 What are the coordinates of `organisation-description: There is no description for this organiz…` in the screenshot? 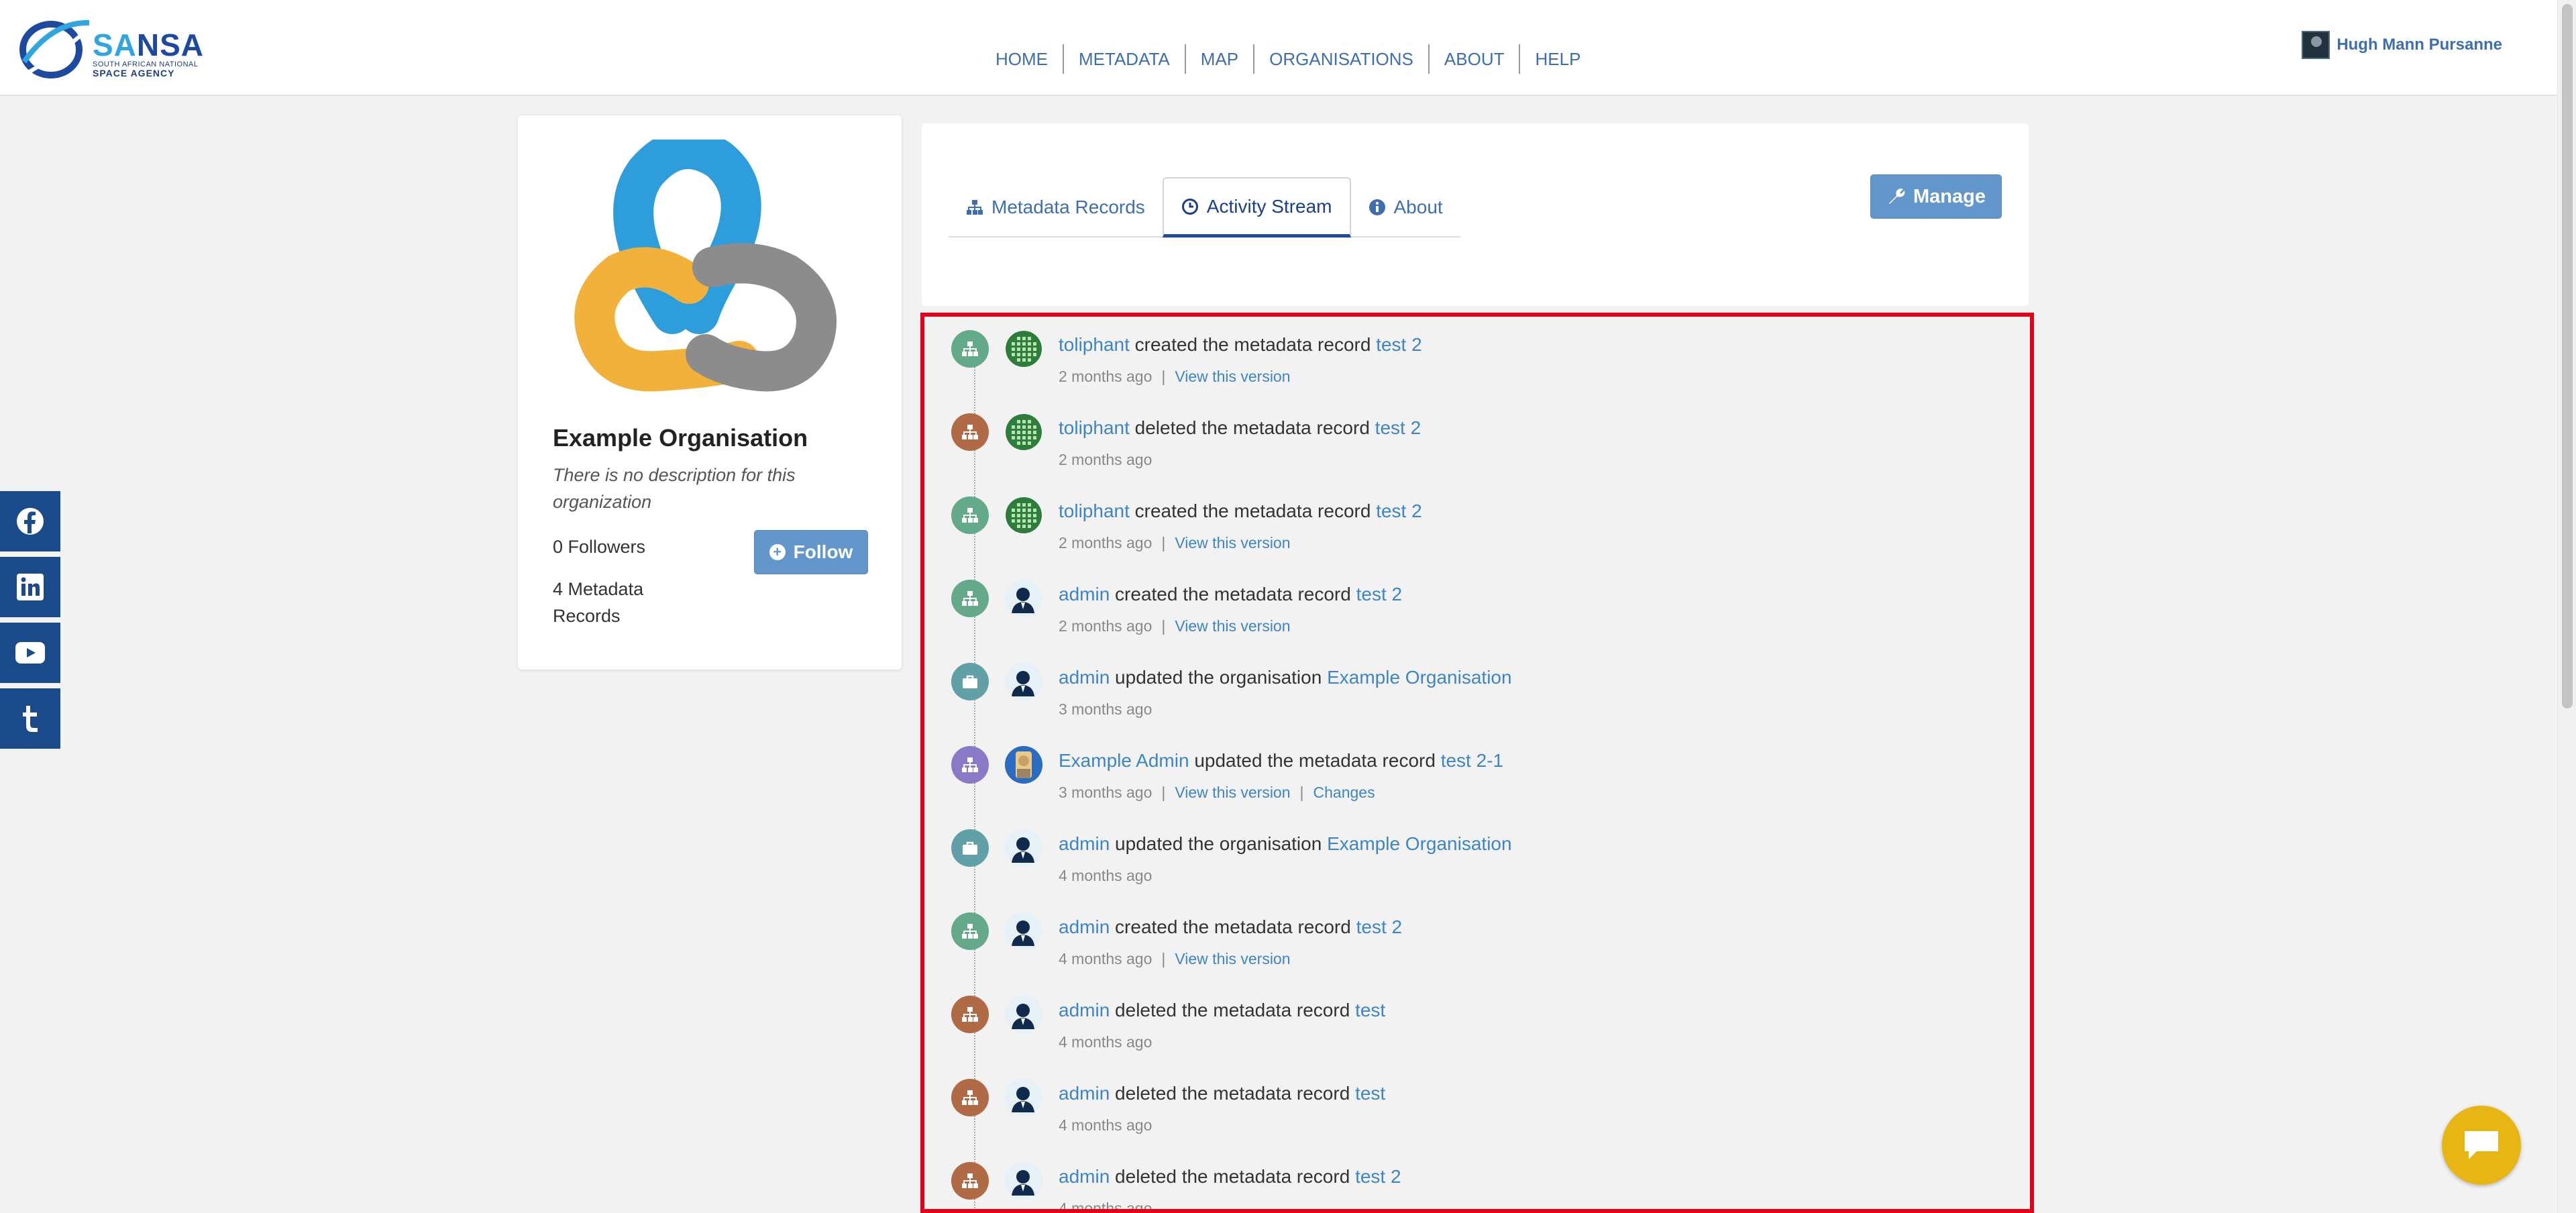 It's located at (674, 488).